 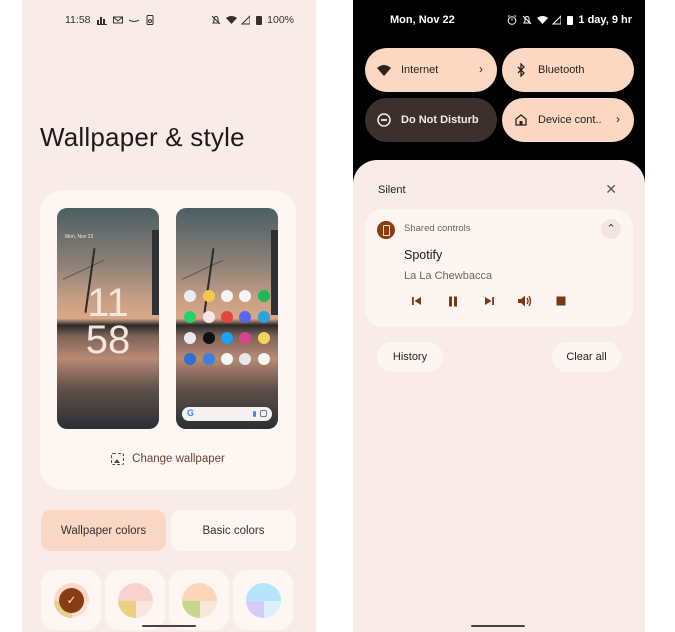 I want to click on tile-do-not-disturb: Do Not Disturb, so click(x=431, y=120).